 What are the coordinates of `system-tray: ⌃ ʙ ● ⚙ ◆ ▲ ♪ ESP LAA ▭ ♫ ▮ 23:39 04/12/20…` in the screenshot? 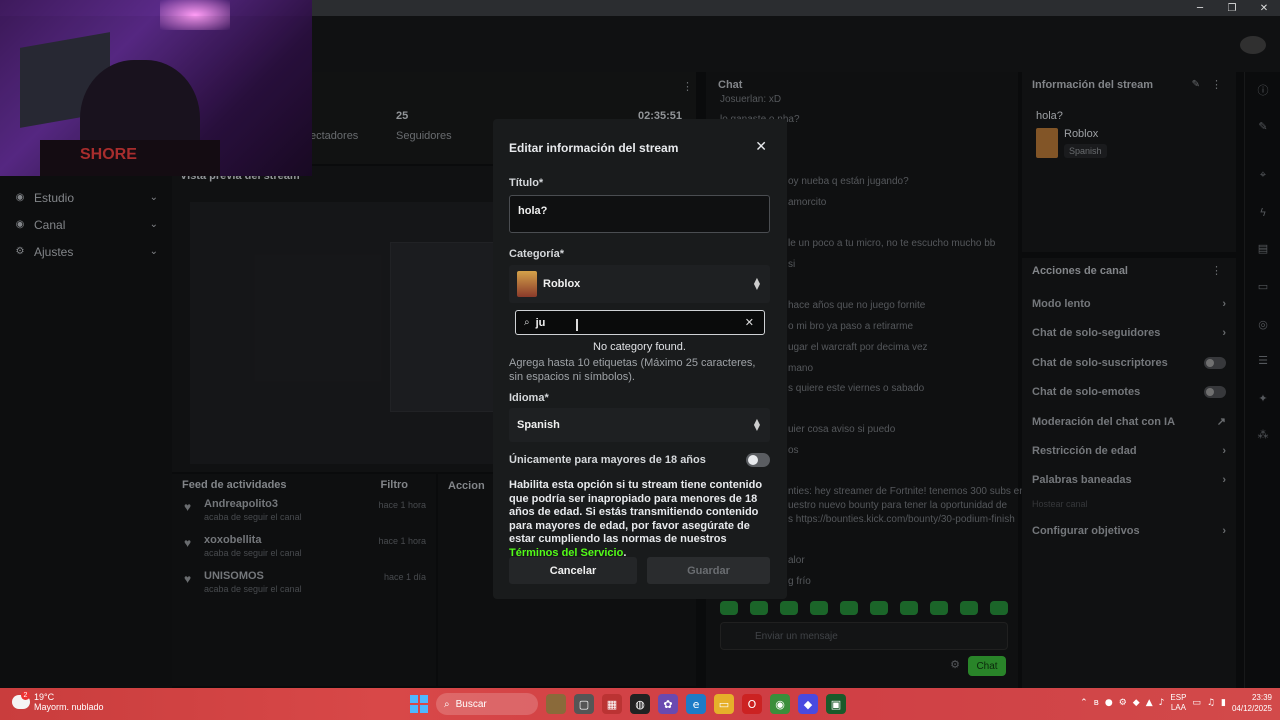 It's located at (1176, 703).